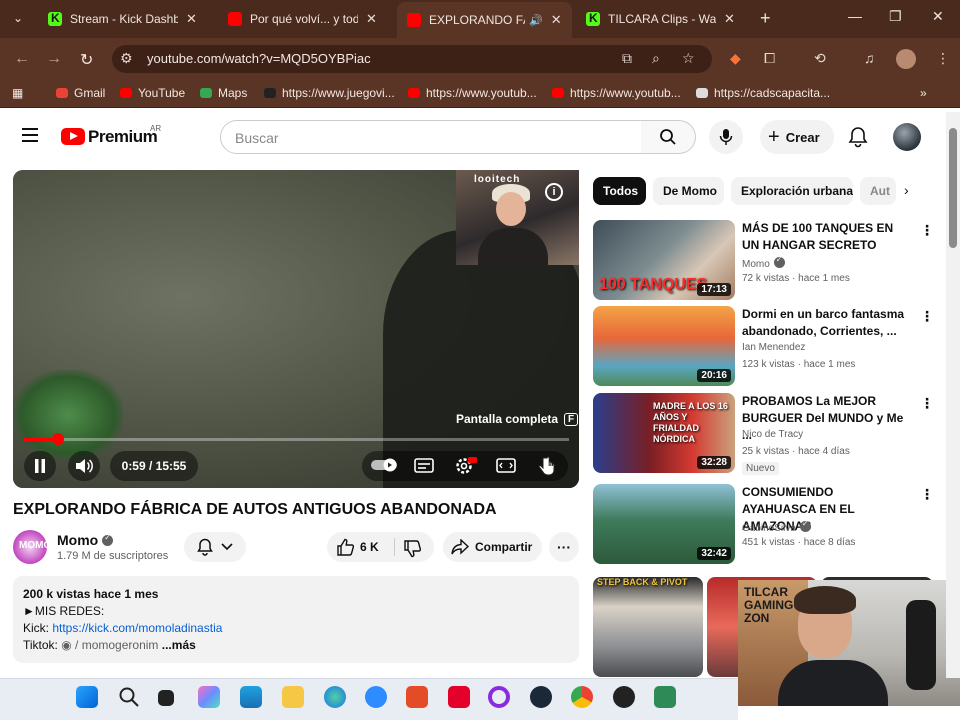 The image size is (960, 720). I want to click on like-count: 6 K, so click(369, 547).